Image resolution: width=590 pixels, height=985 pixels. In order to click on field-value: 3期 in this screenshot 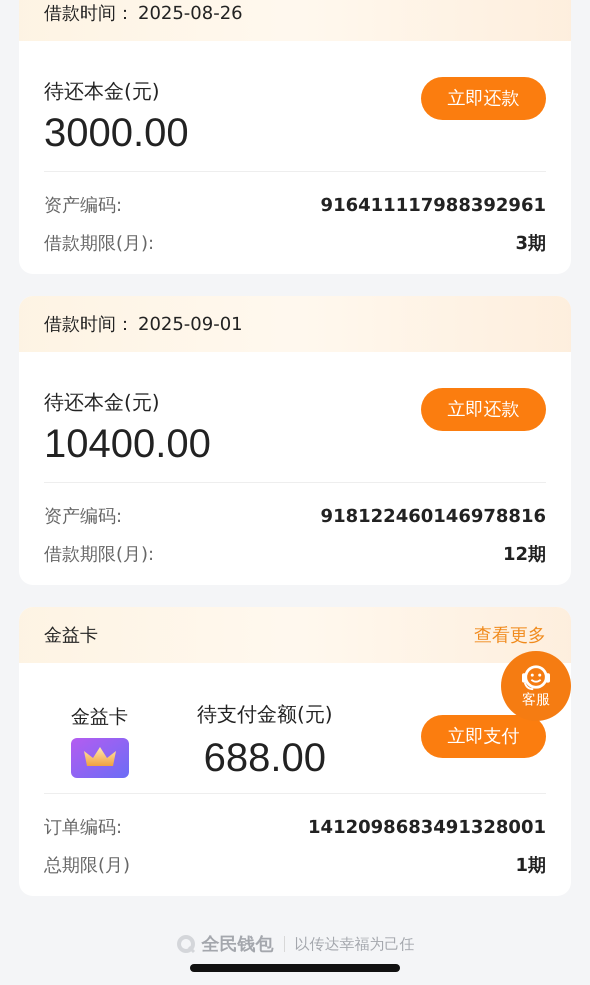, I will do `click(530, 243)`.